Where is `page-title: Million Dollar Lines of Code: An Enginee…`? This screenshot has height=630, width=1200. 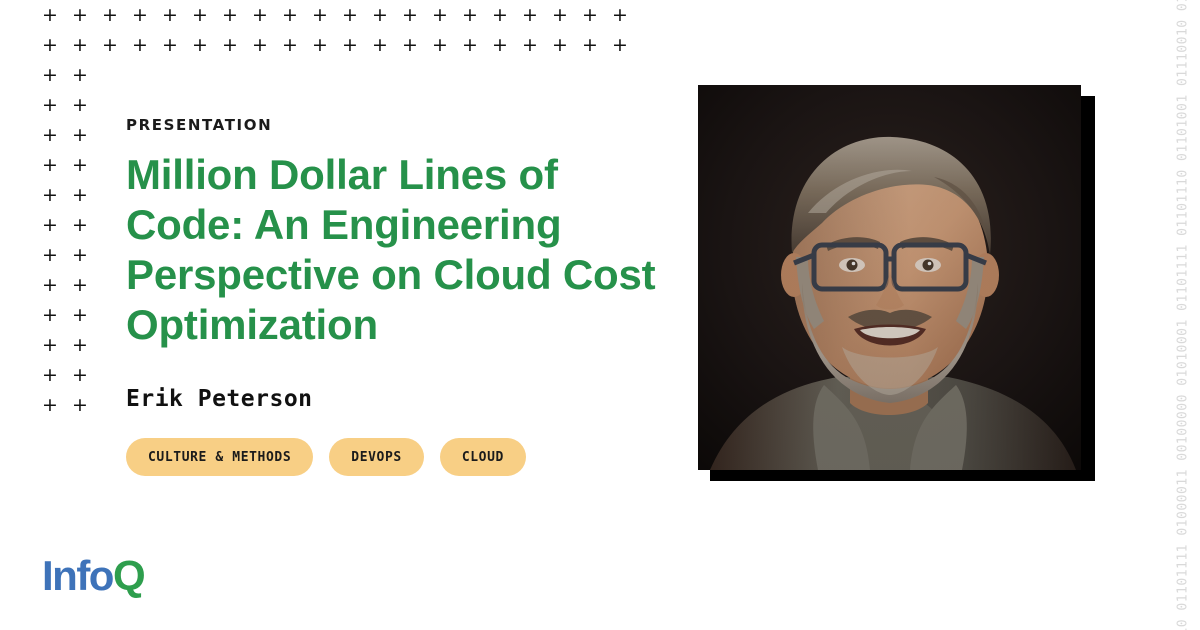
page-title: Million Dollar Lines of Code: An Enginee… is located at coordinates (391, 249).